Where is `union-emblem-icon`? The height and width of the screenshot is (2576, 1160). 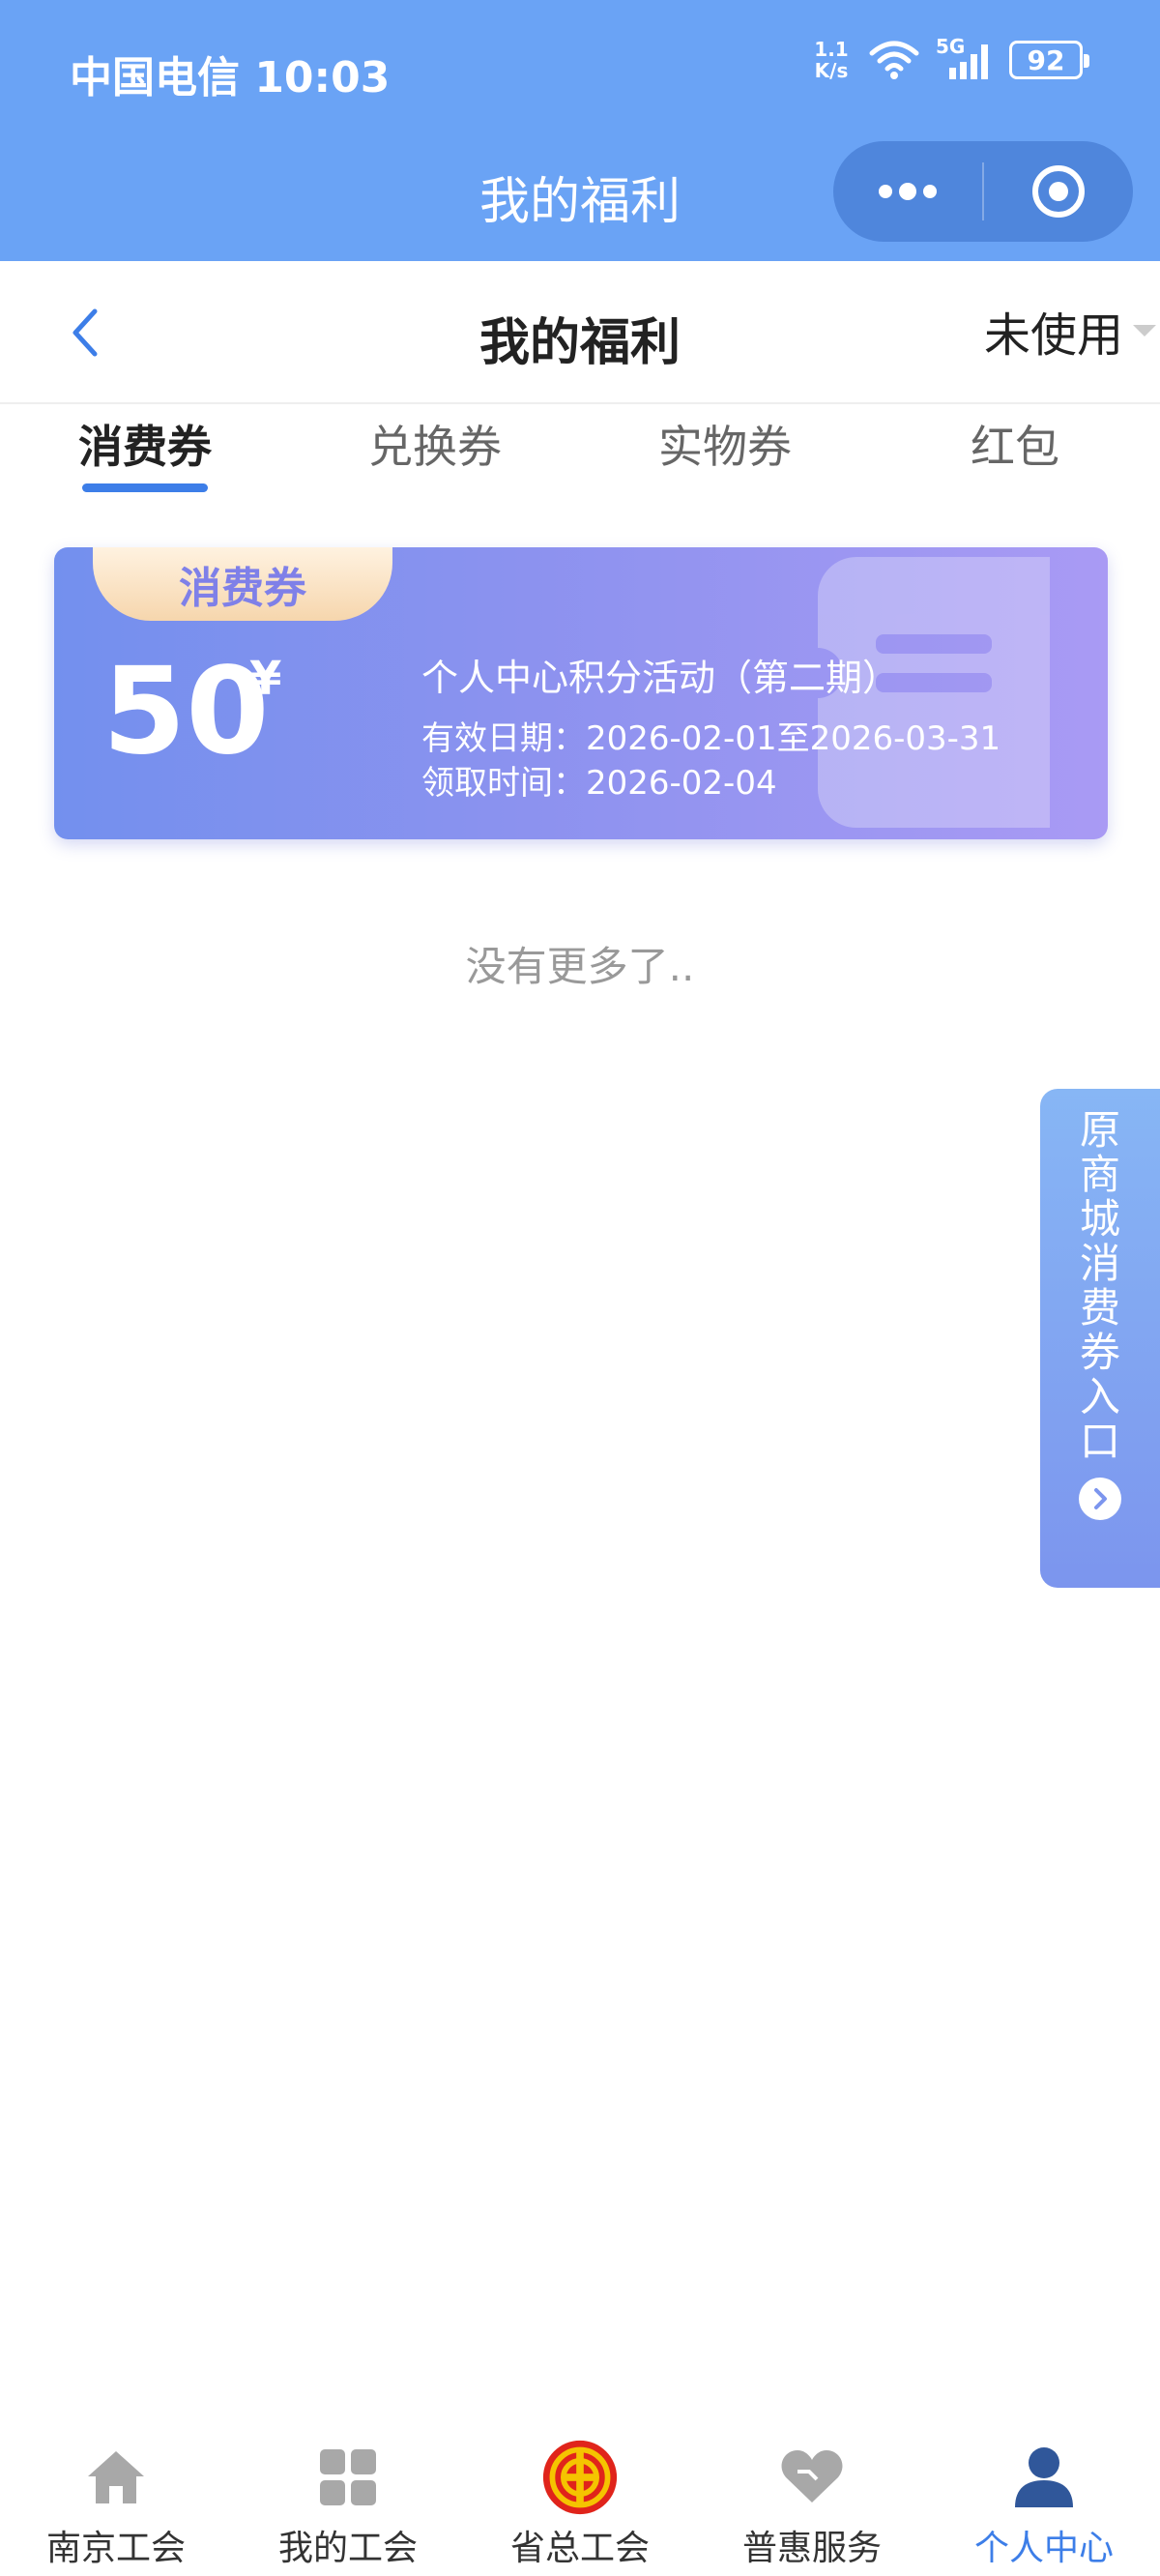 union-emblem-icon is located at coordinates (580, 2477).